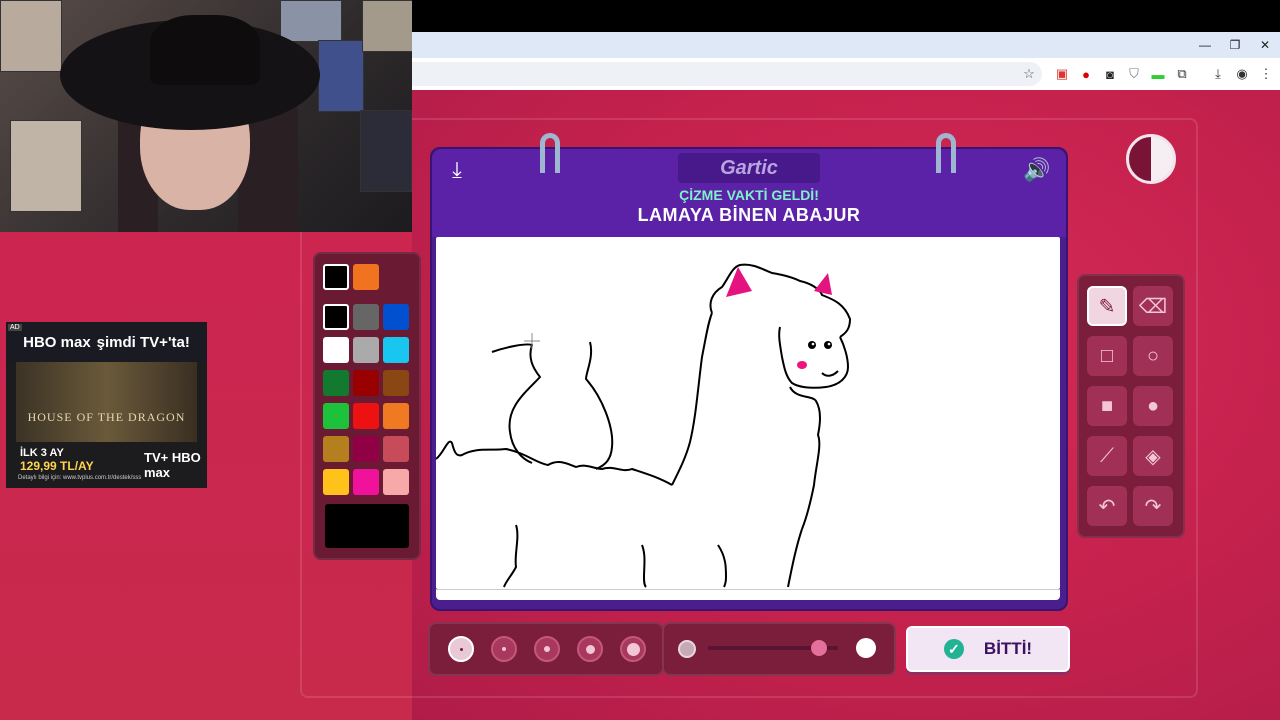  I want to click on done-label: BİTTİ!, so click(1008, 648).